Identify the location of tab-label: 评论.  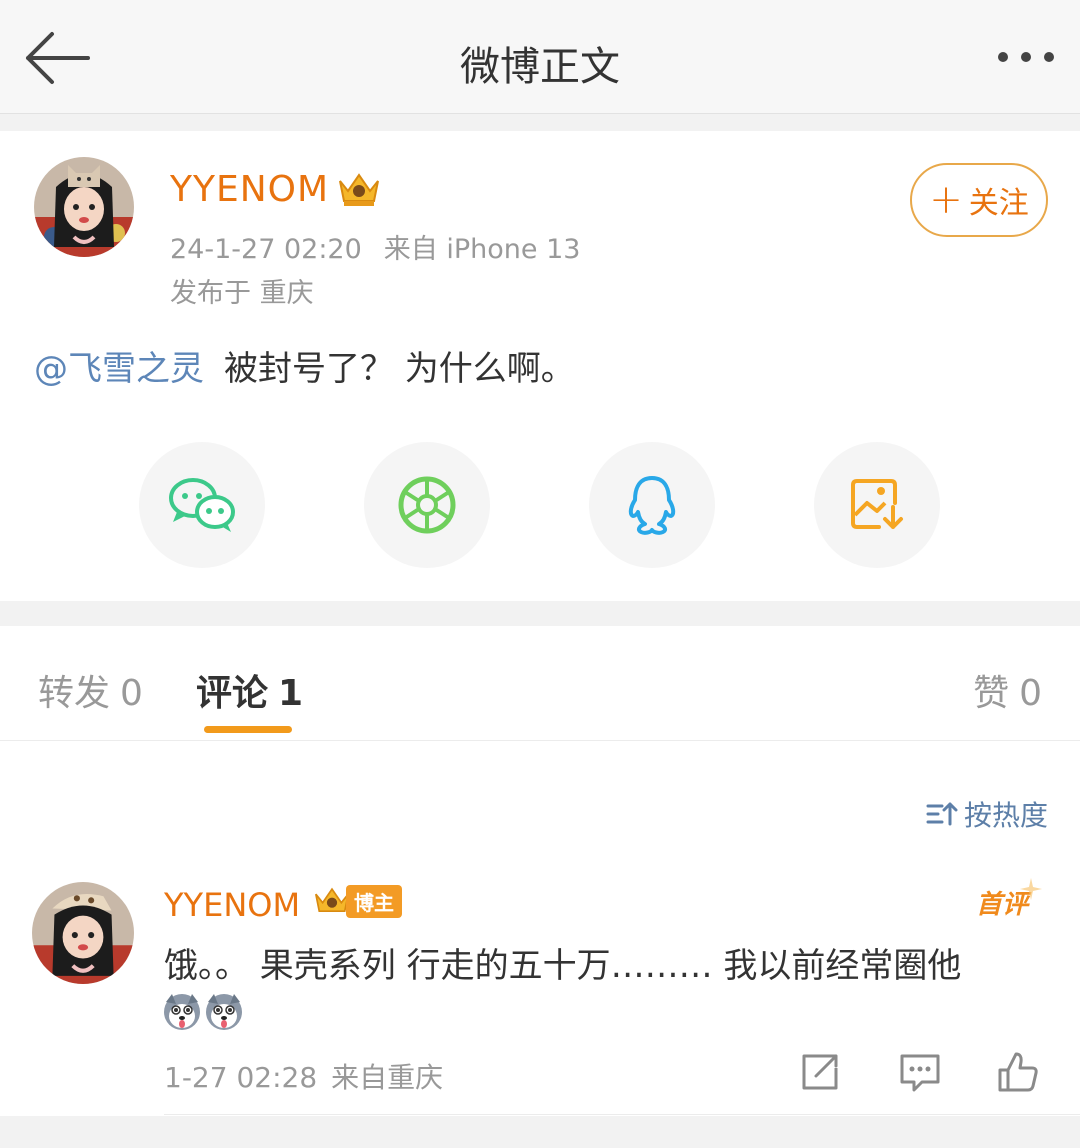
(232, 693).